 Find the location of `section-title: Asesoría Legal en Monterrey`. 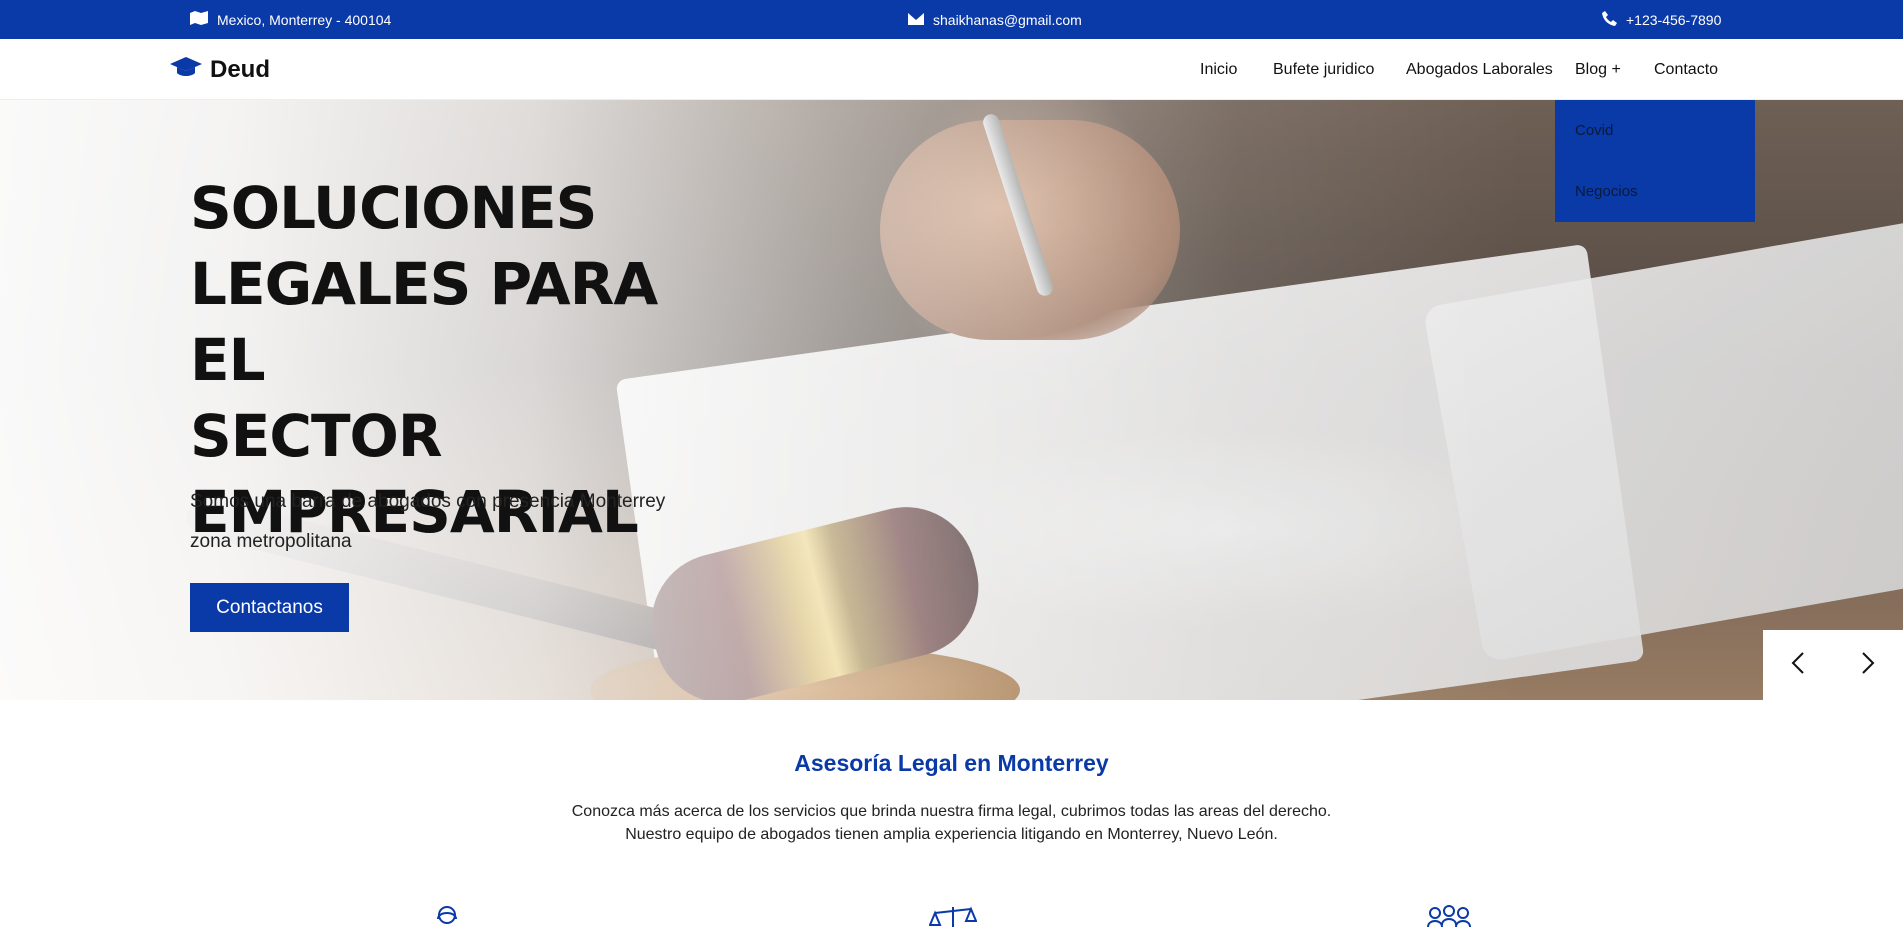

section-title: Asesoría Legal en Monterrey is located at coordinates (951, 763).